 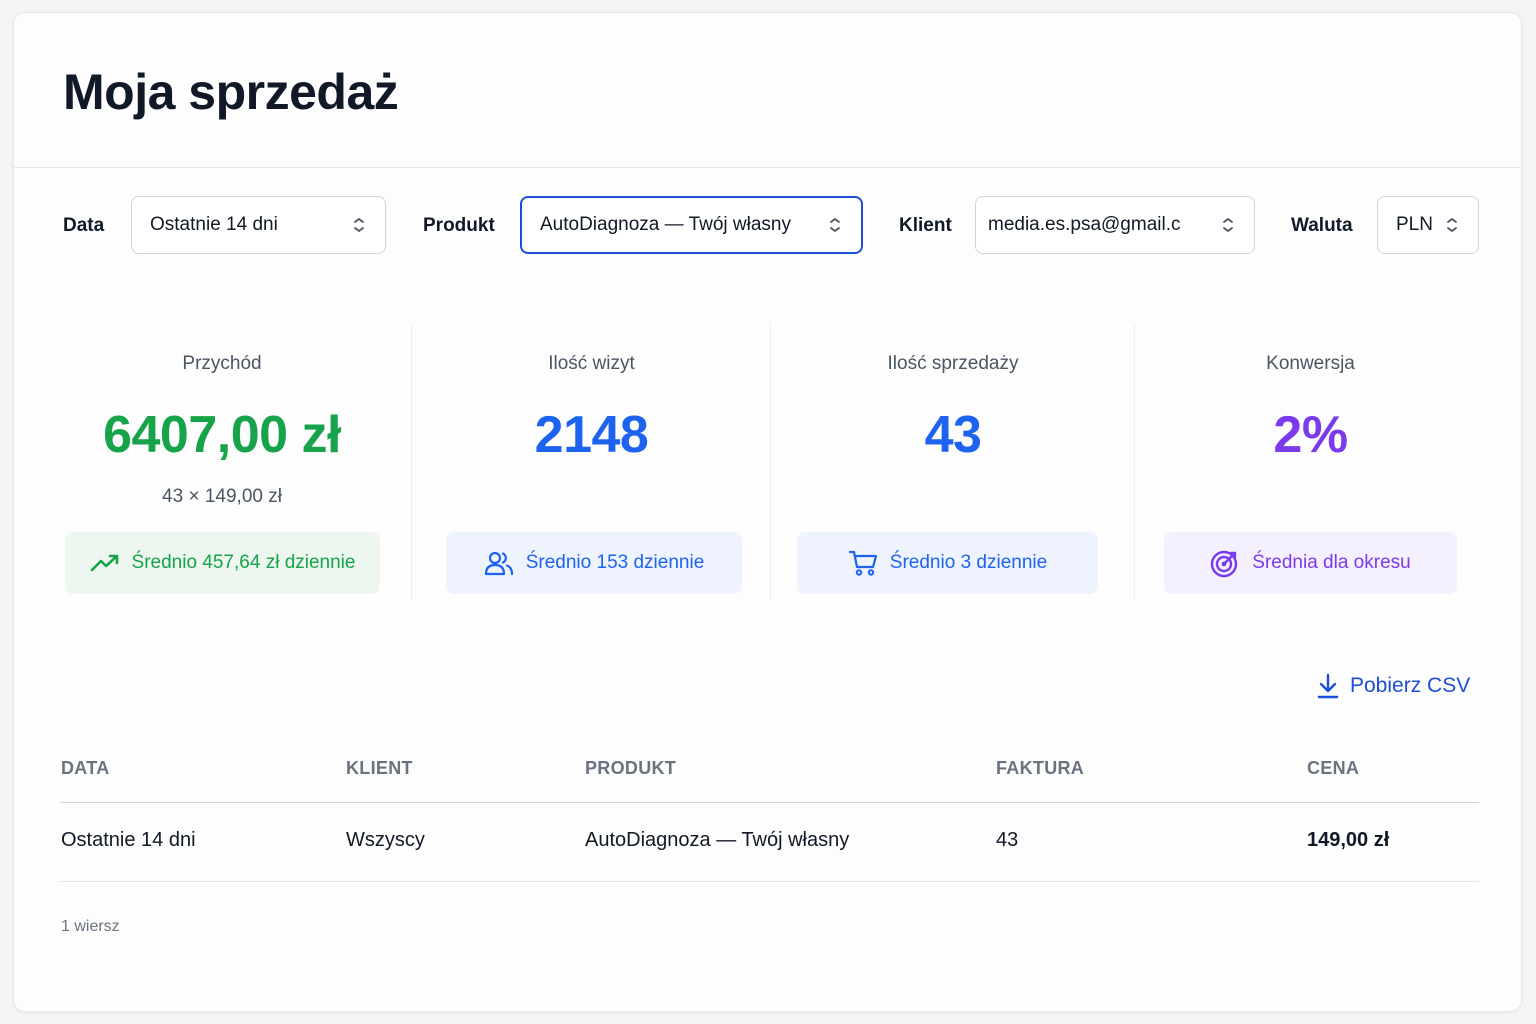 What do you see at coordinates (379, 768) in the screenshot?
I see `column-header-client: KLIENT` at bounding box center [379, 768].